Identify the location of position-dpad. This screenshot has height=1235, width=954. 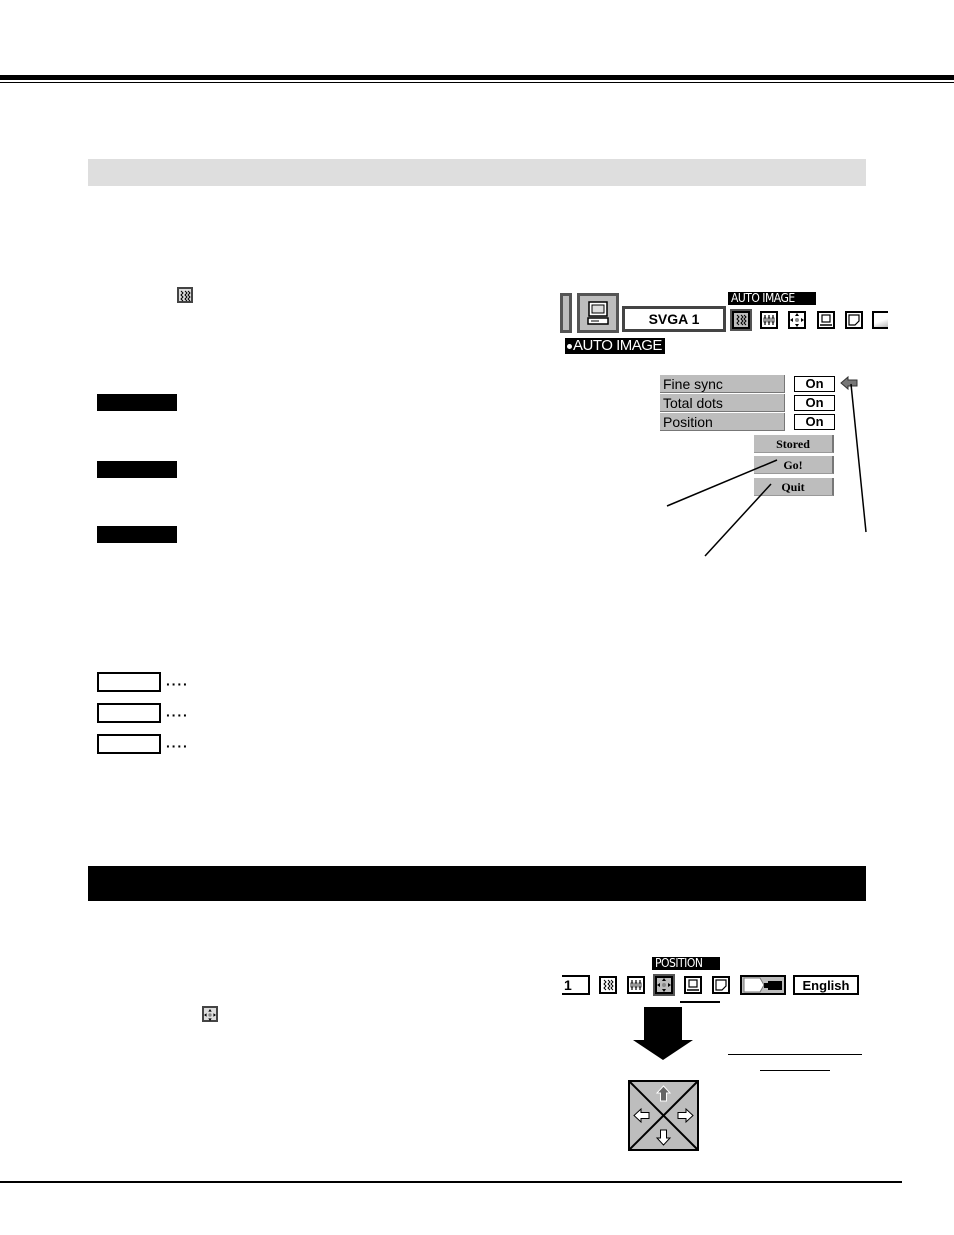
(663, 1115).